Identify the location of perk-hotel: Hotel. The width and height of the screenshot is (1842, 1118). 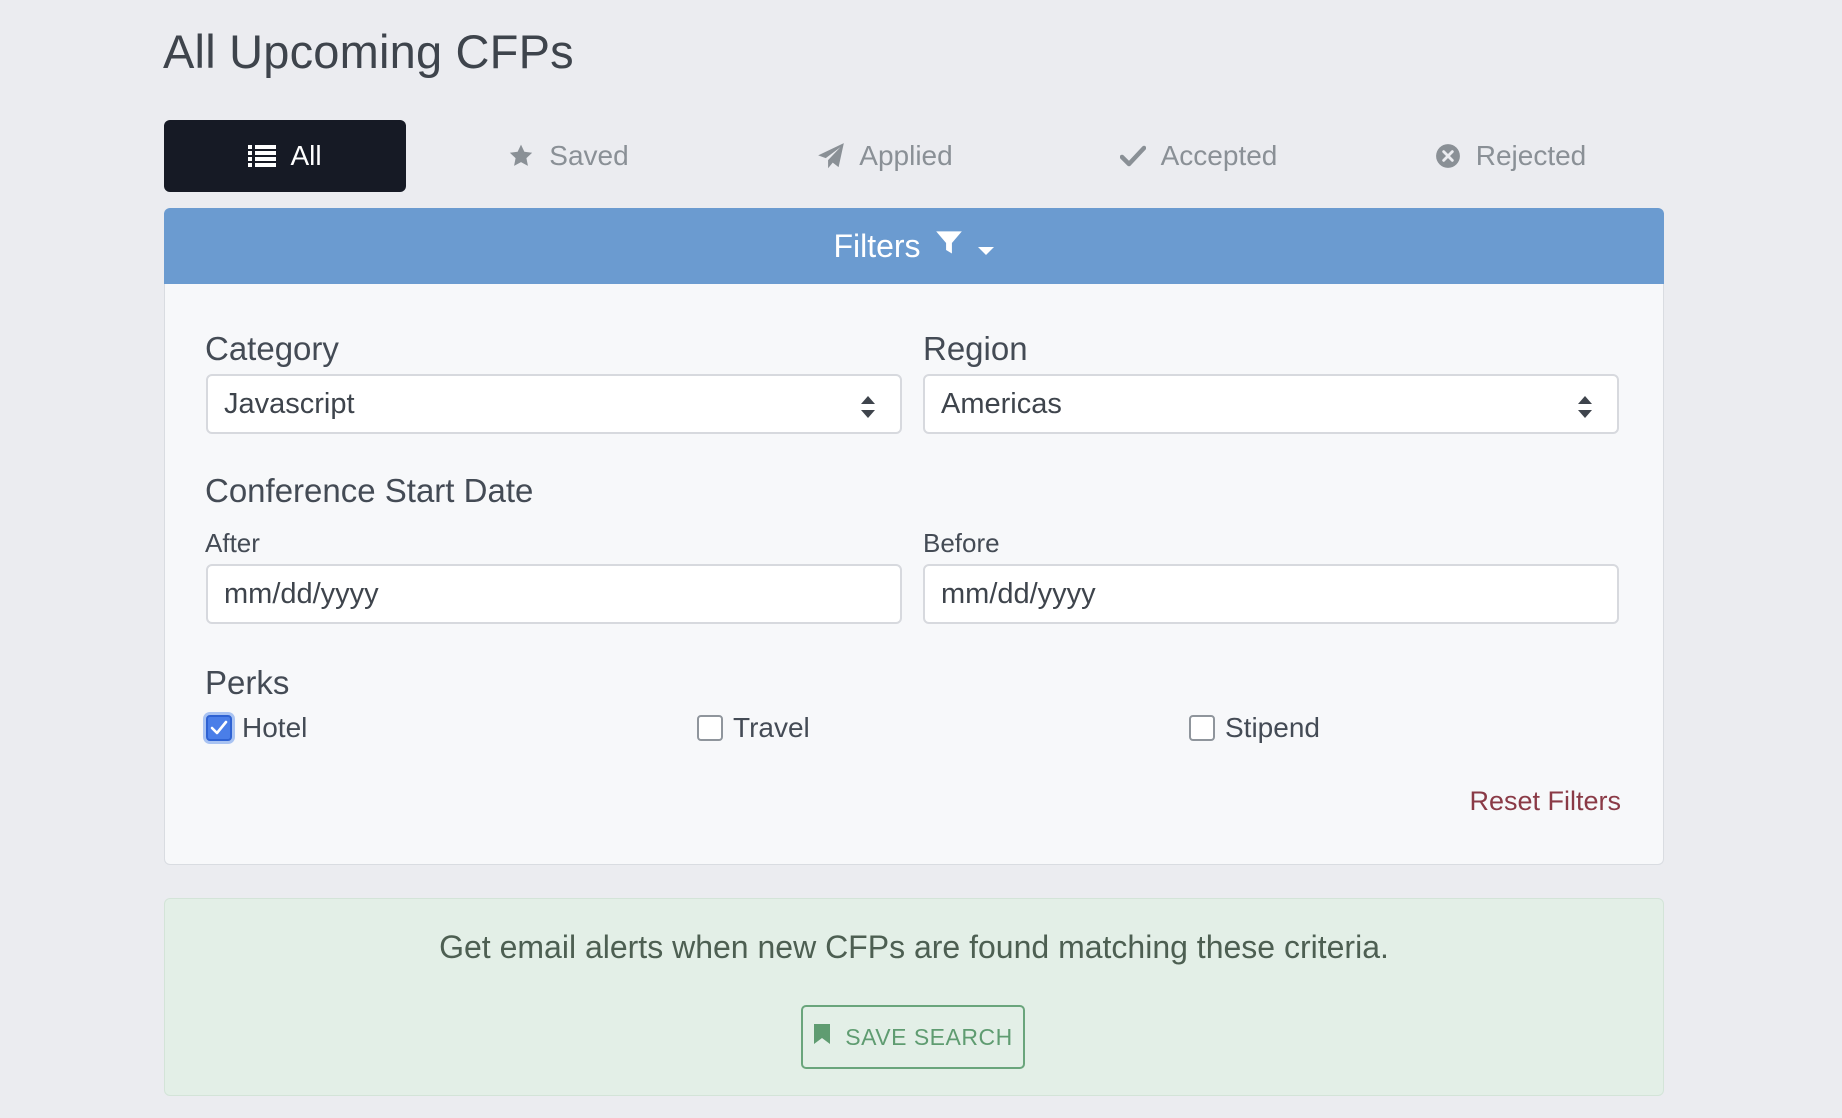
(256, 728).